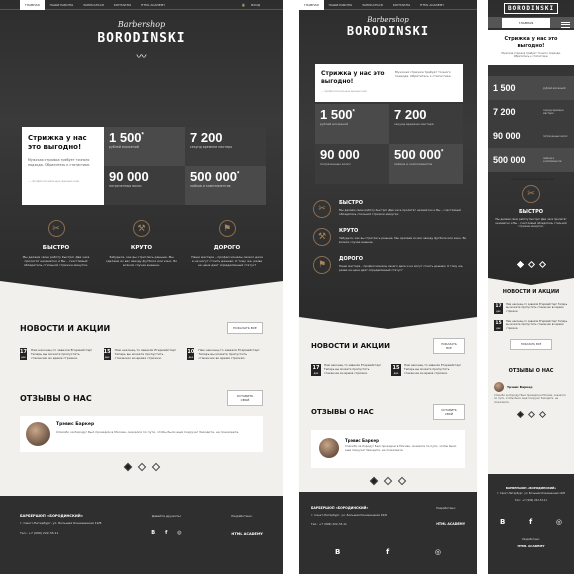 This screenshot has width=574, height=574. Describe the element at coordinates (141, 248) in the screenshot. I see `feature-title: Круто` at that location.